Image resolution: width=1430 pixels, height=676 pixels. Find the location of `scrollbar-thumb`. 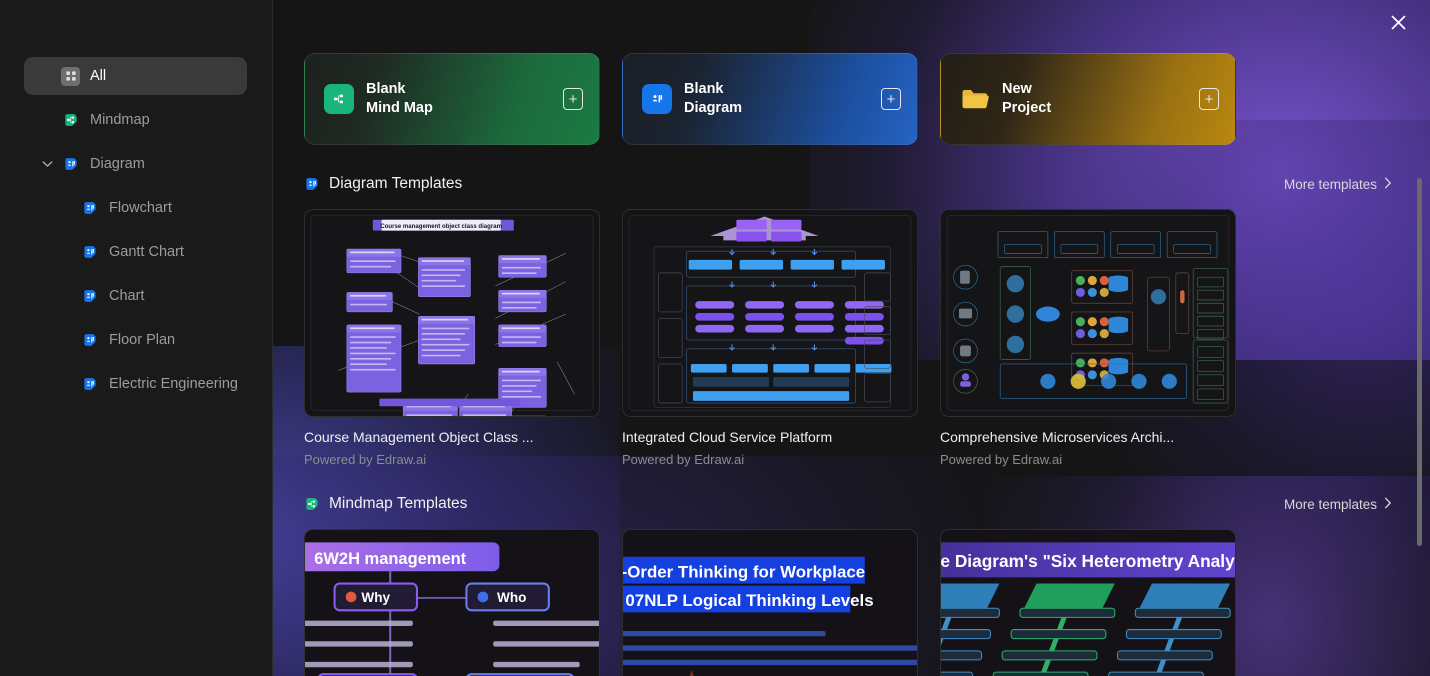

scrollbar-thumb is located at coordinates (1419, 362).